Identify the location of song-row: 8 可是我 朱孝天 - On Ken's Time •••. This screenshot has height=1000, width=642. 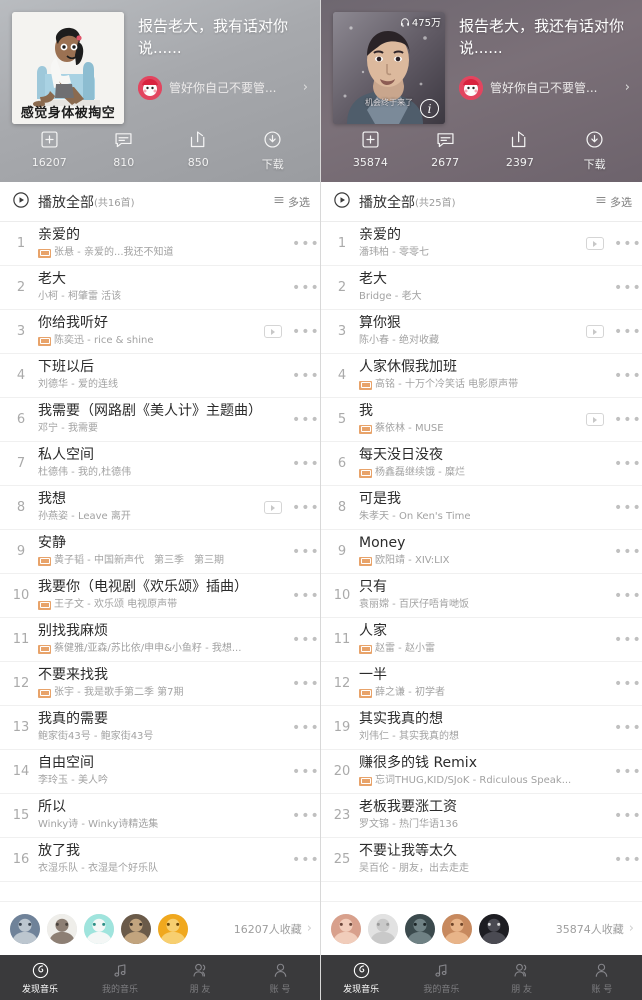
(481, 508).